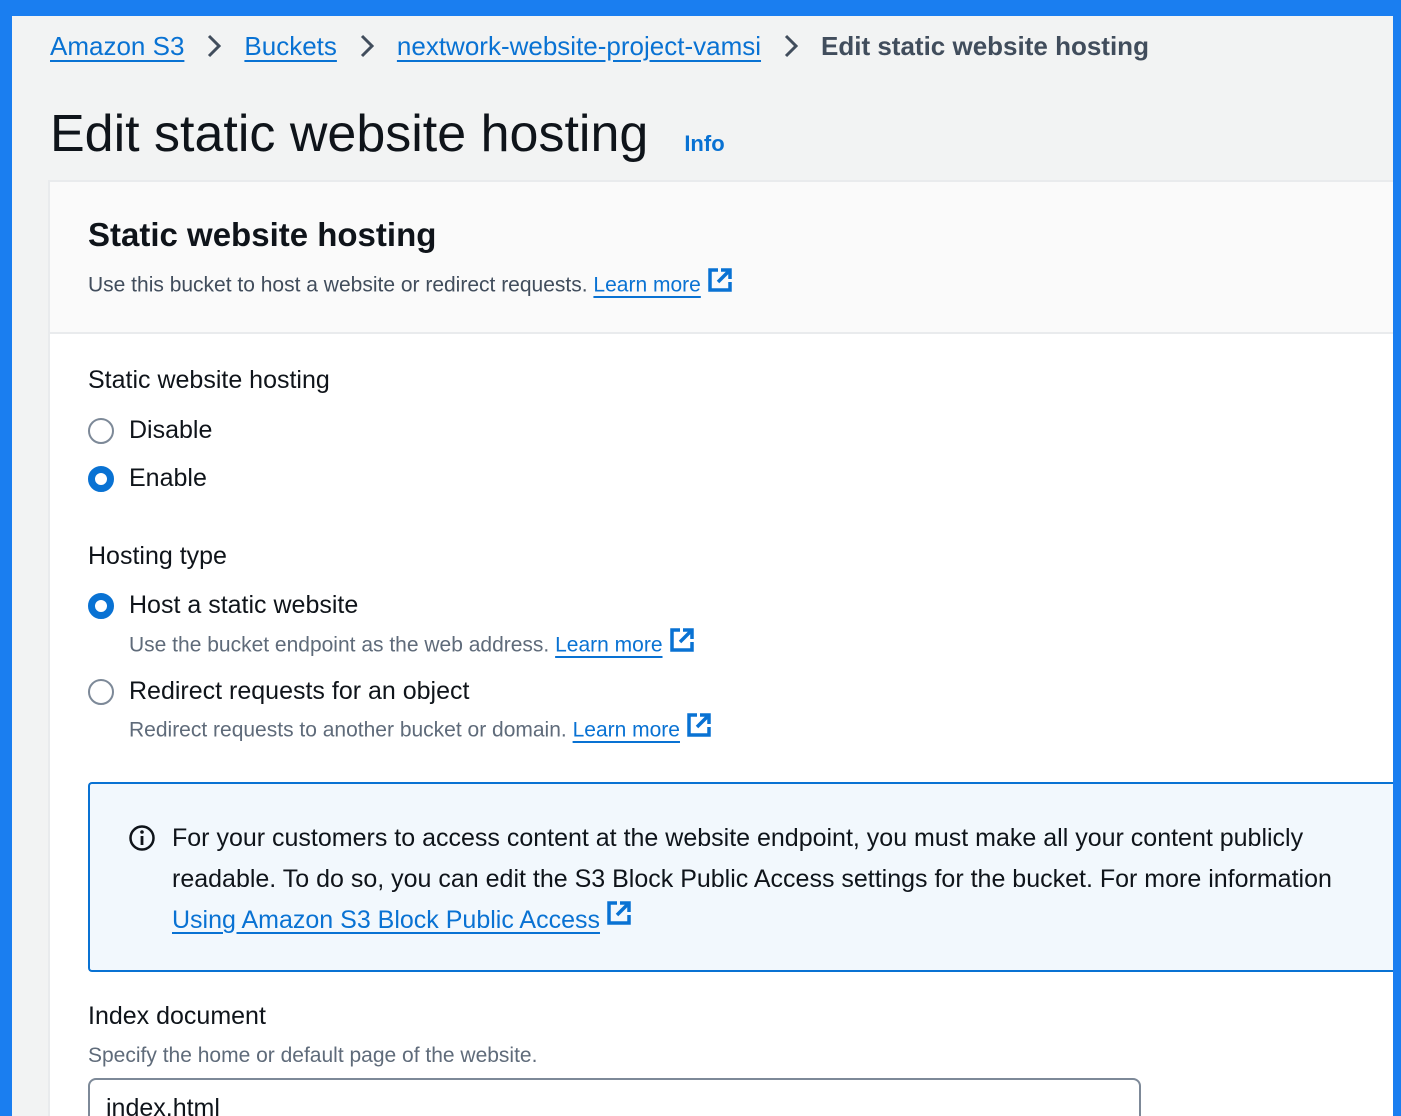 This screenshot has height=1116, width=1401. Describe the element at coordinates (704, 144) in the screenshot. I see `info-link: Info` at that location.